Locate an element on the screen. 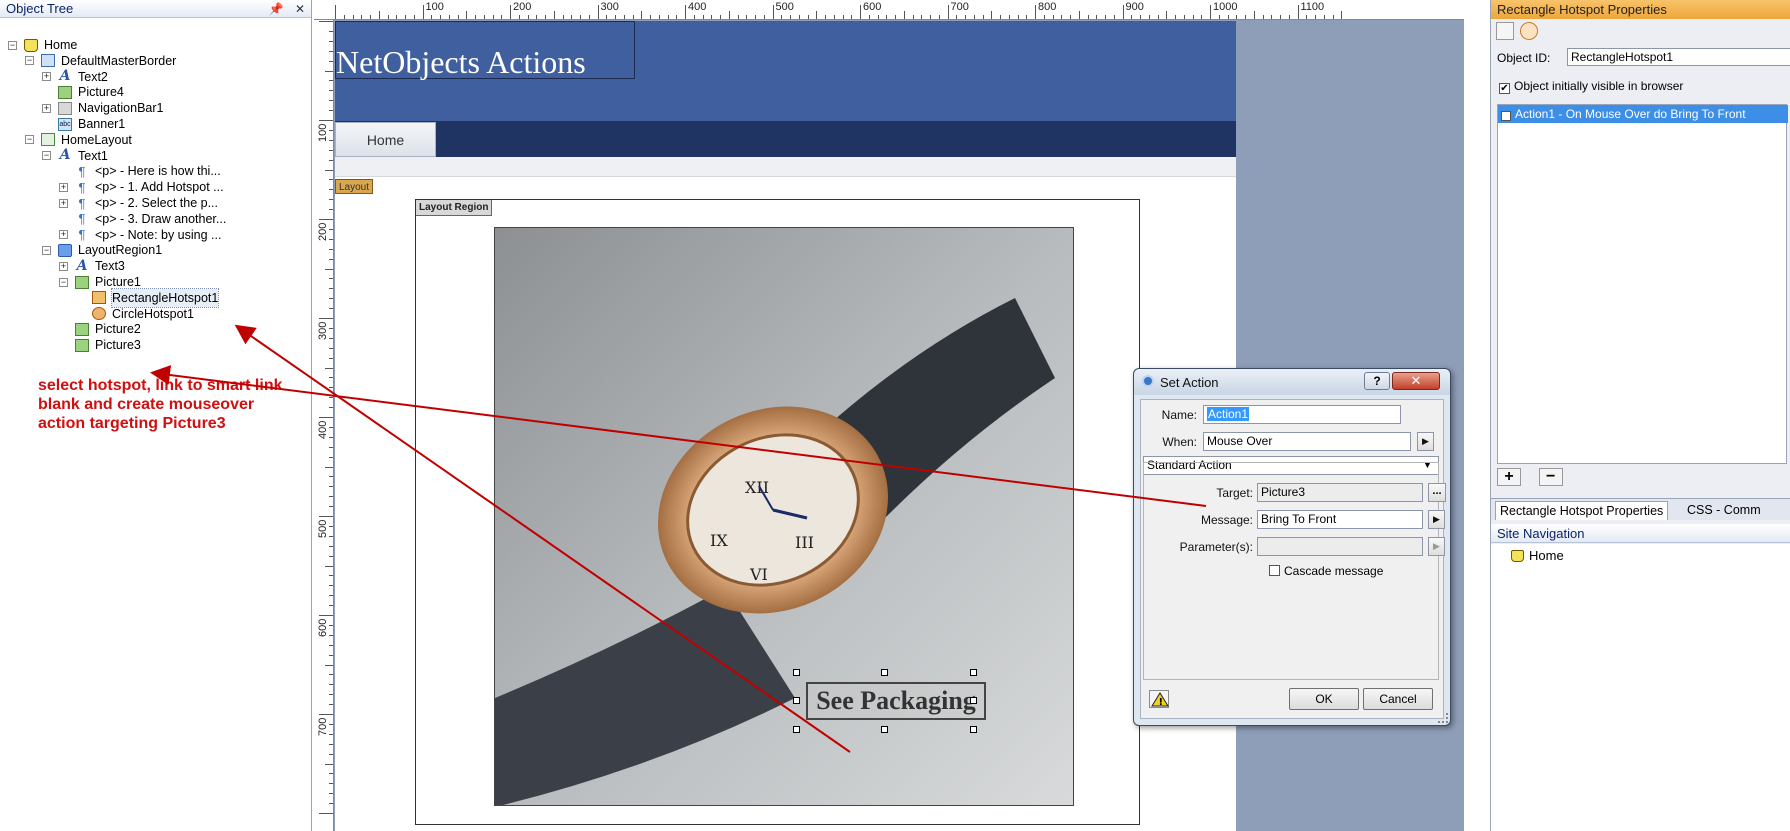  resize-grip is located at coordinates (1443, 718).